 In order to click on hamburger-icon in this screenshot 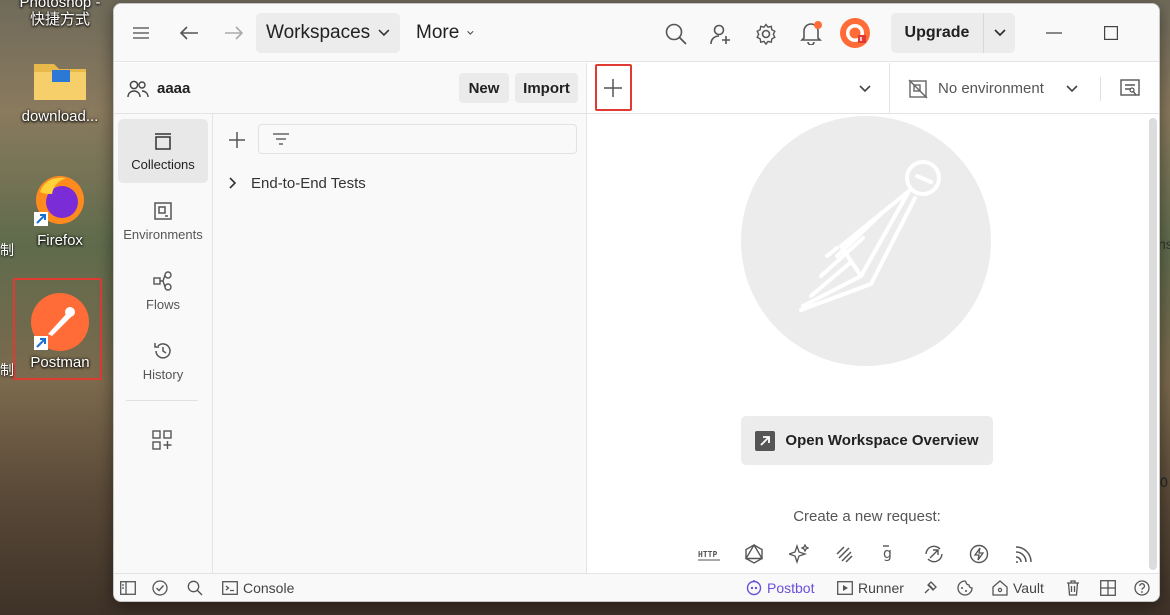, I will do `click(141, 33)`.